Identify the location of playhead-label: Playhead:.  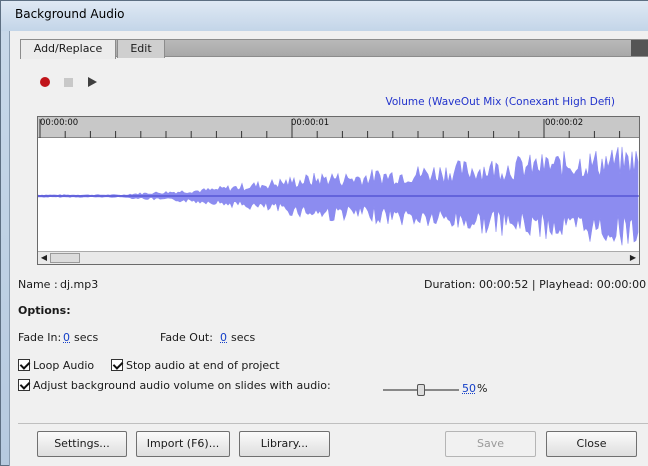
(566, 284).